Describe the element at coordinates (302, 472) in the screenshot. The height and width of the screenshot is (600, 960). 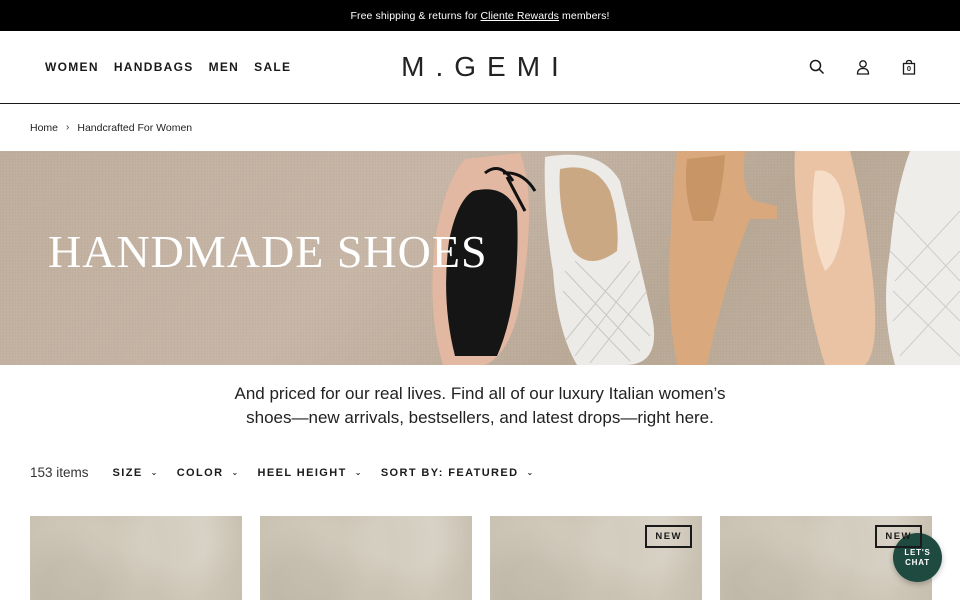
I see `filter-heel-height-label: HEEL HEIGHT` at that location.